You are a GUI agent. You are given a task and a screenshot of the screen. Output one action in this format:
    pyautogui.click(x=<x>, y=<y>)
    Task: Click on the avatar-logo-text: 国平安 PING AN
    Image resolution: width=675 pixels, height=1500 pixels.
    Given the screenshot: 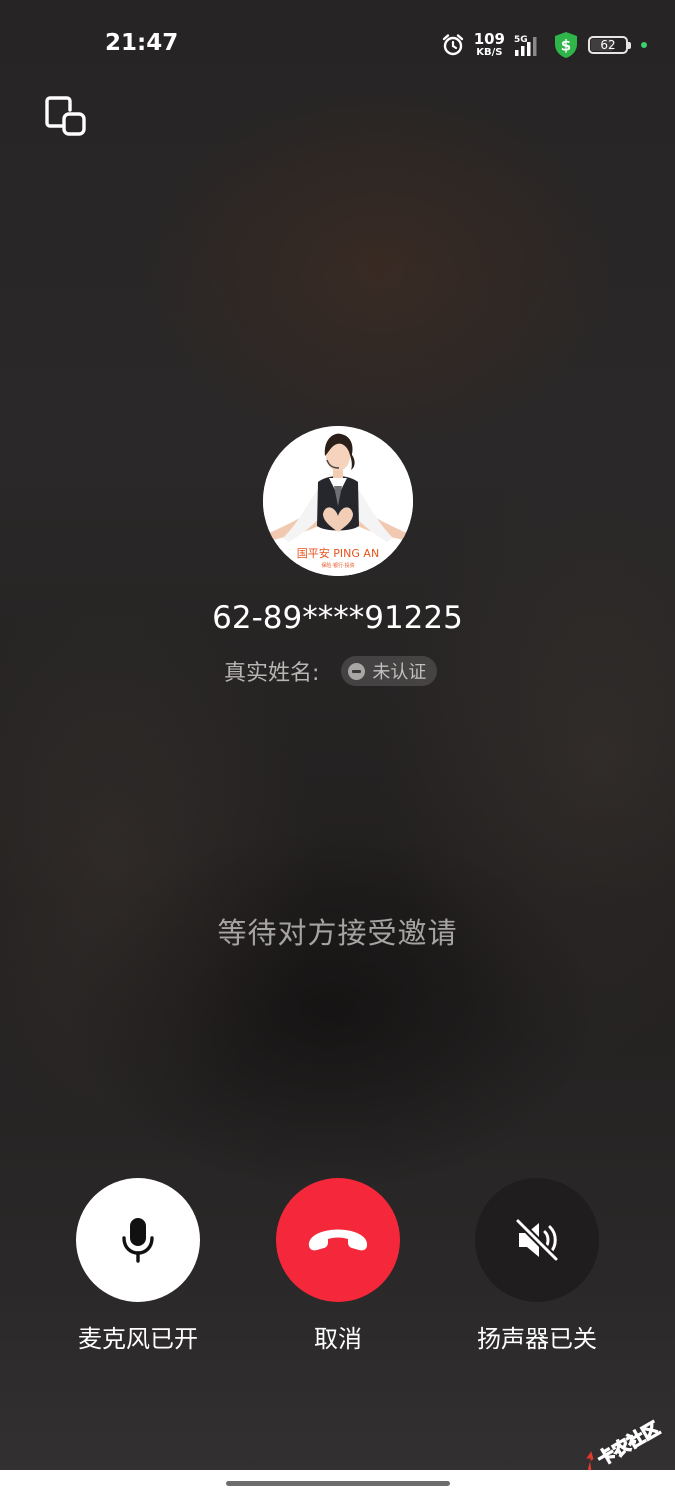 What is the action you would take?
    pyautogui.click(x=338, y=553)
    